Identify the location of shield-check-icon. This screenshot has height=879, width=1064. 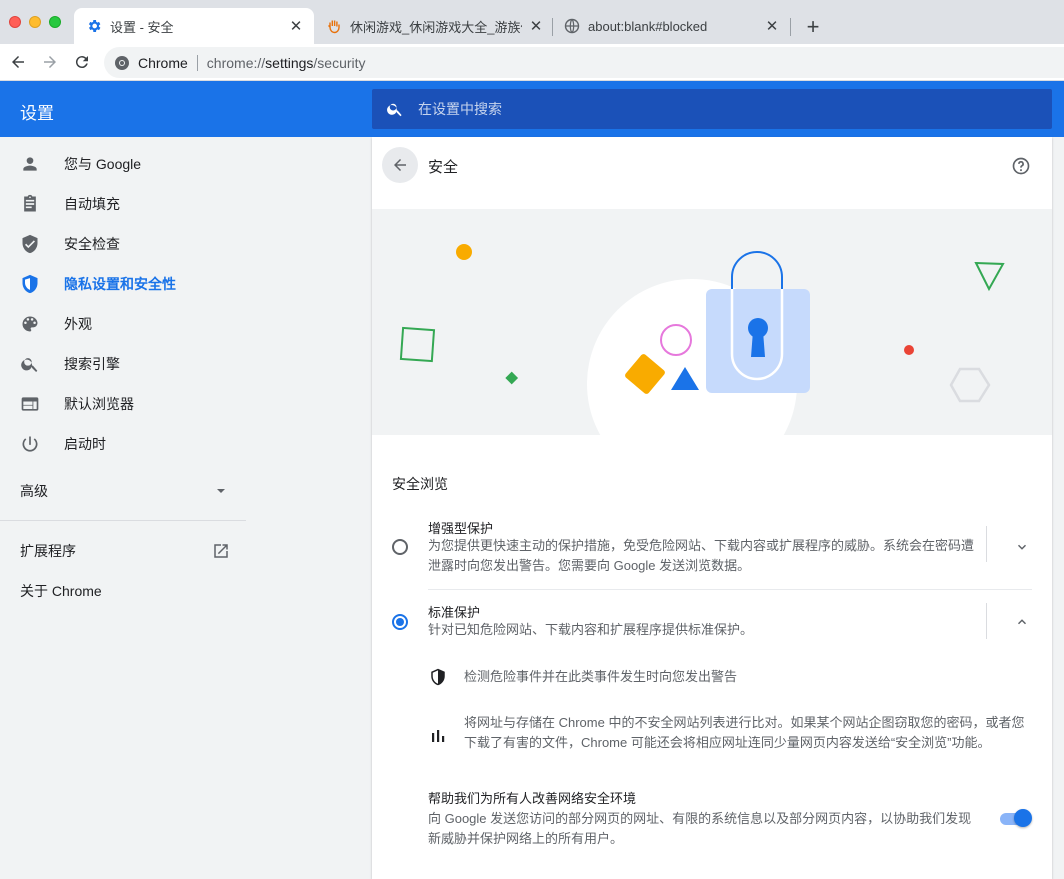
(30, 244).